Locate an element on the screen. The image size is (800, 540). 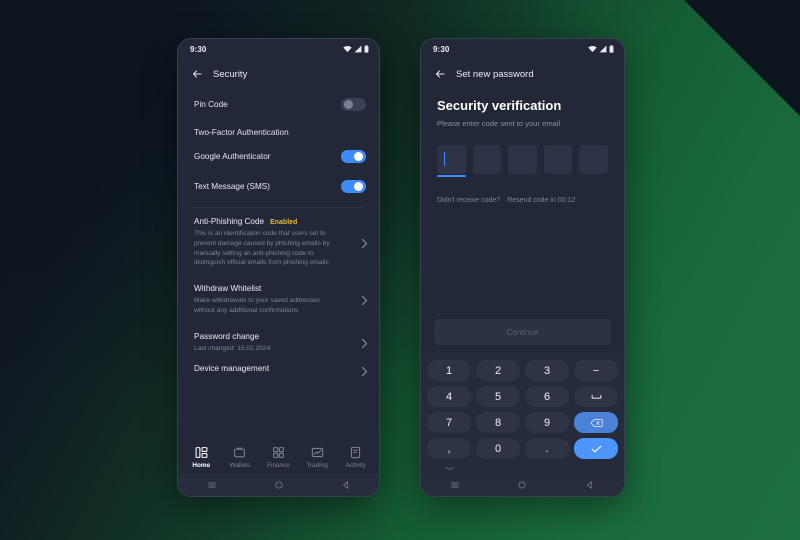
grid-icon is located at coordinates (278, 452).